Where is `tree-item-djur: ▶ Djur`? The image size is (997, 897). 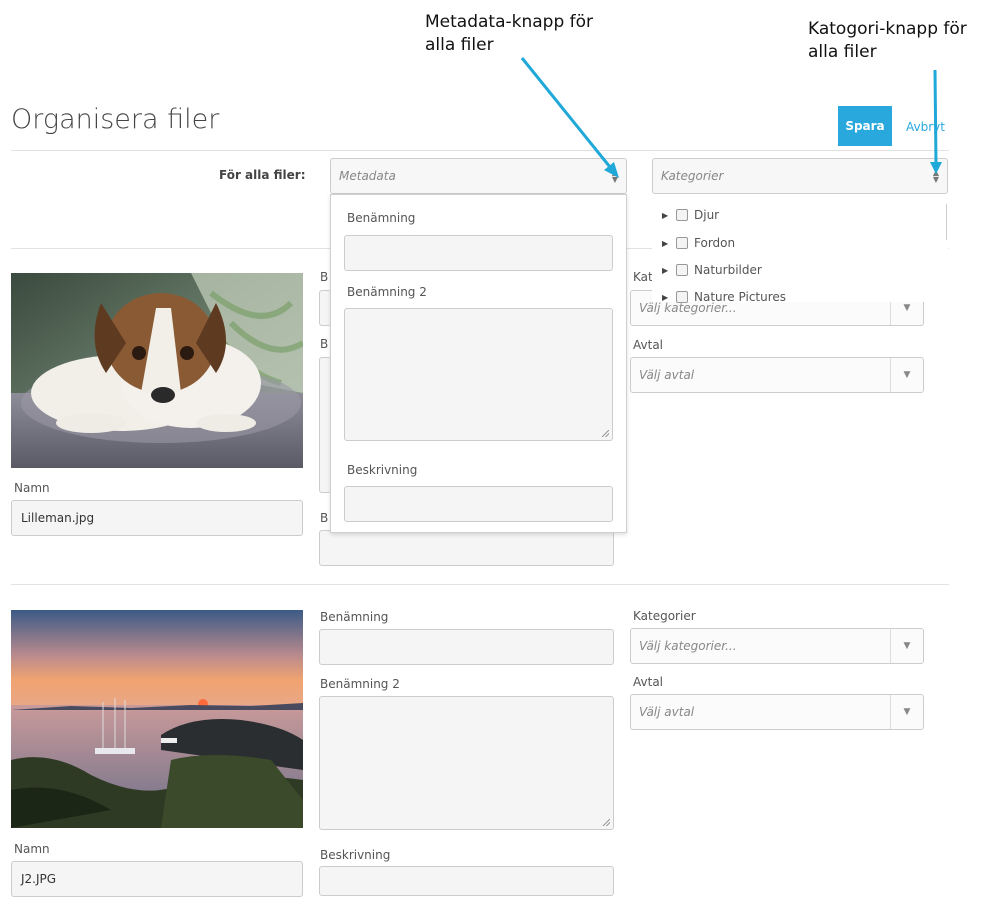
tree-item-djur: ▶ Djur is located at coordinates (690, 215).